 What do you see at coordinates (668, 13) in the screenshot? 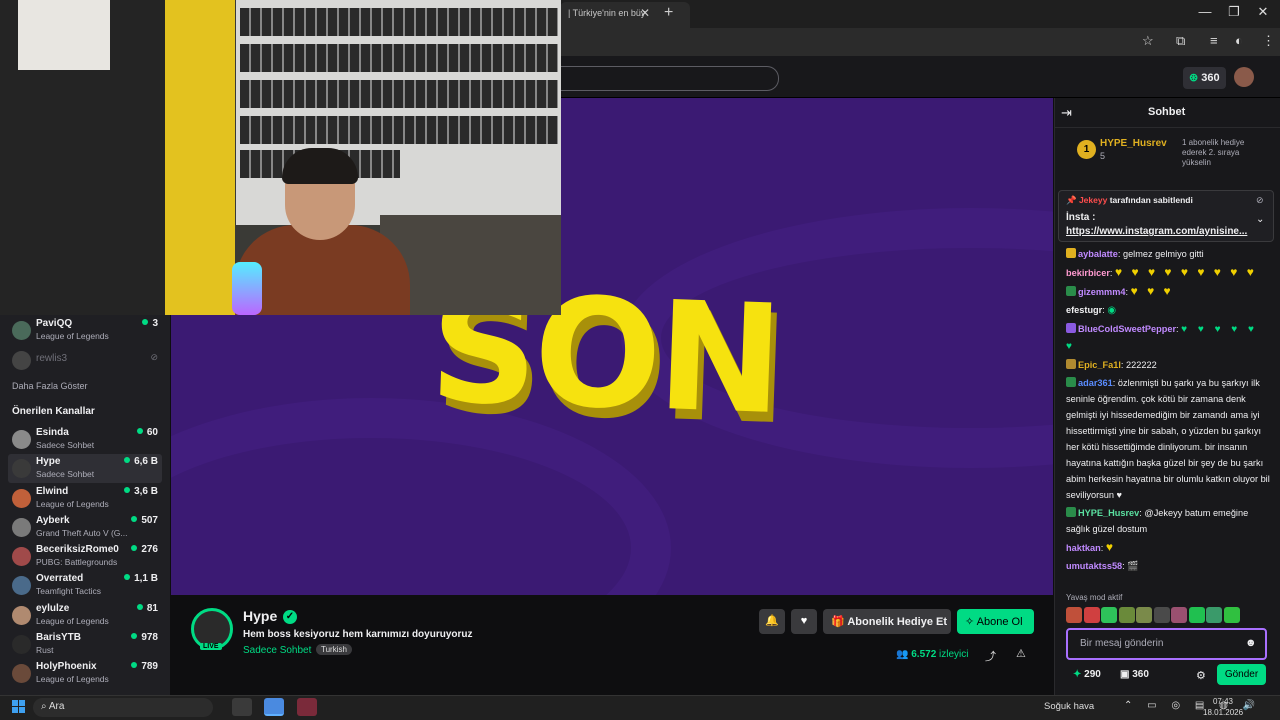
I see `new-tab-button: +` at bounding box center [668, 13].